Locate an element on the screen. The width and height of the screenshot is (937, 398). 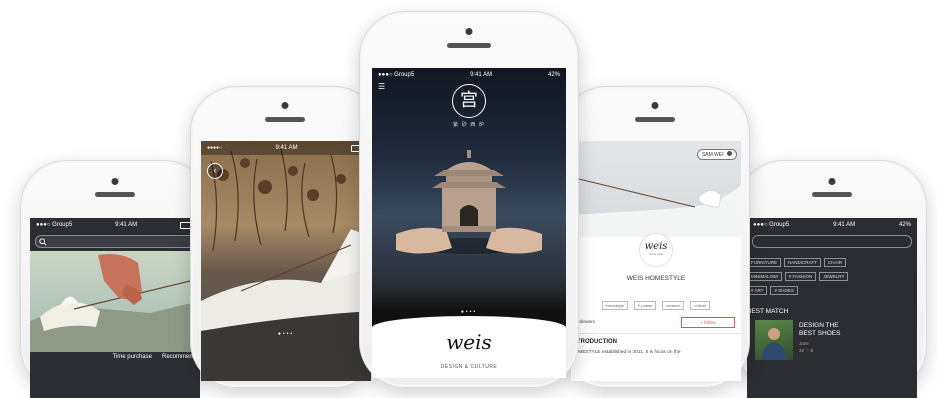
tag-row-3: # ART # SHOES is located at coordinates (772, 290).